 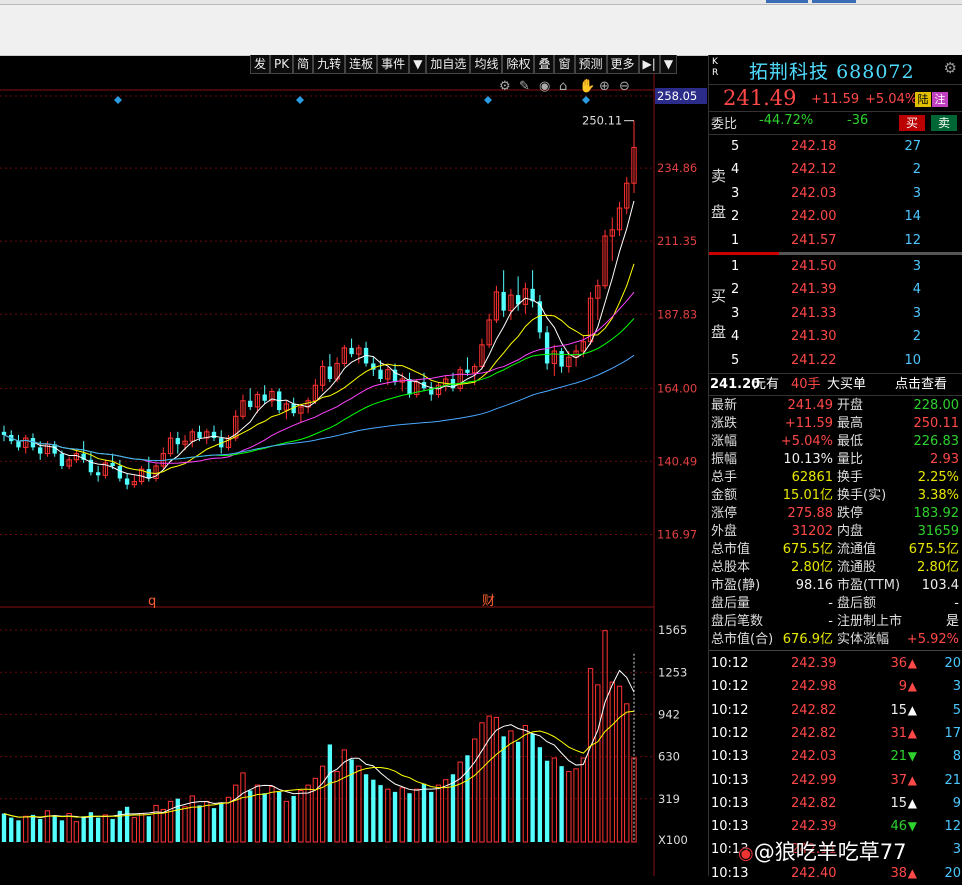 I want to click on eye-icon: ◉, so click(x=544, y=86).